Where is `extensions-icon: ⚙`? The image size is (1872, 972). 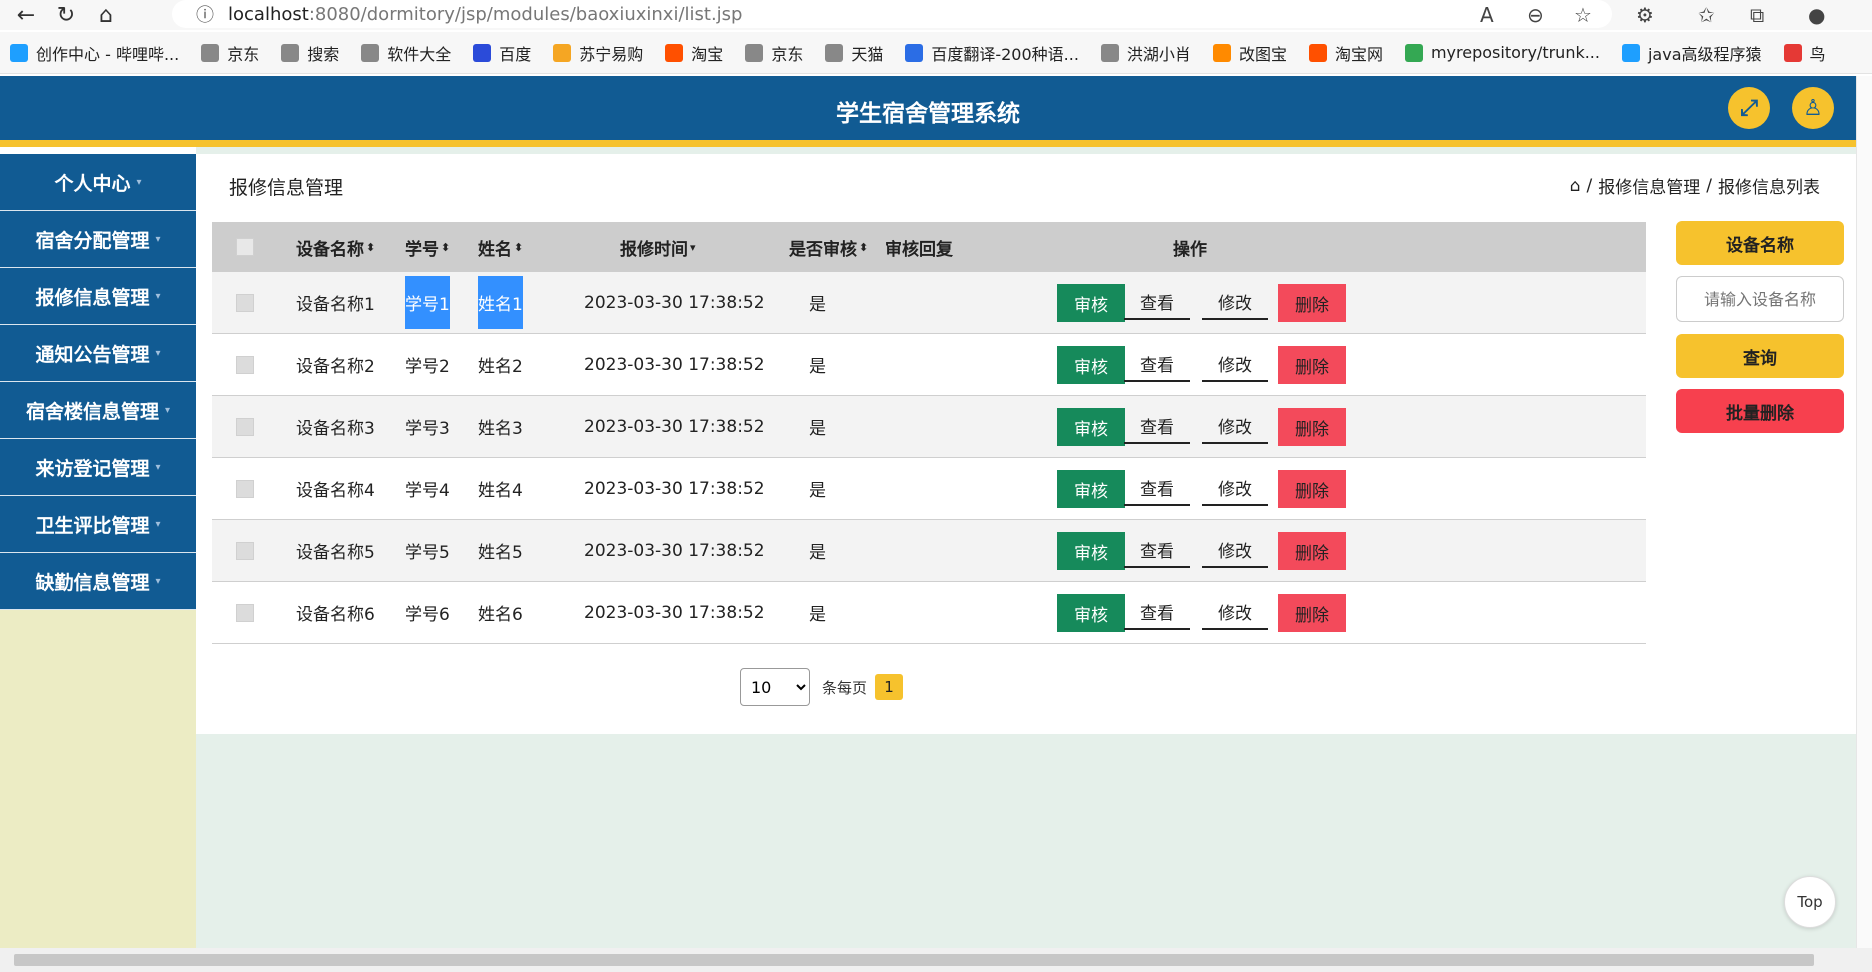 extensions-icon: ⚙ is located at coordinates (1645, 15).